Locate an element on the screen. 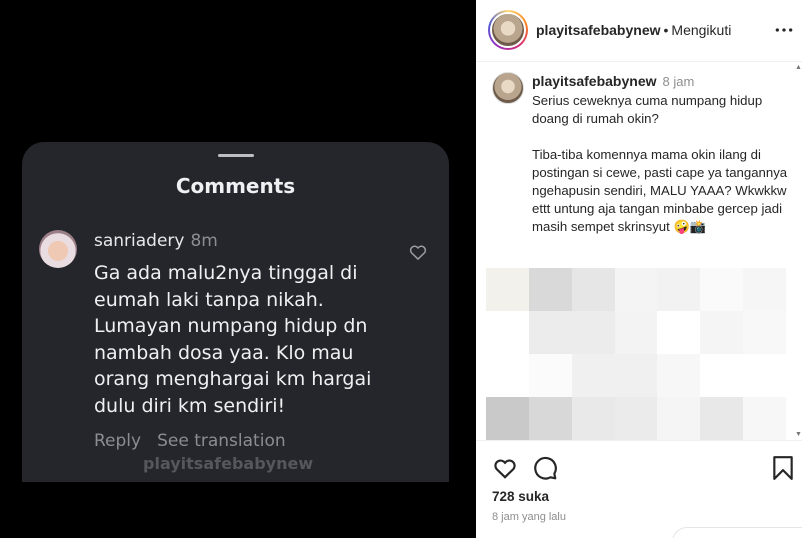  bookmark-icon is located at coordinates (783, 468).